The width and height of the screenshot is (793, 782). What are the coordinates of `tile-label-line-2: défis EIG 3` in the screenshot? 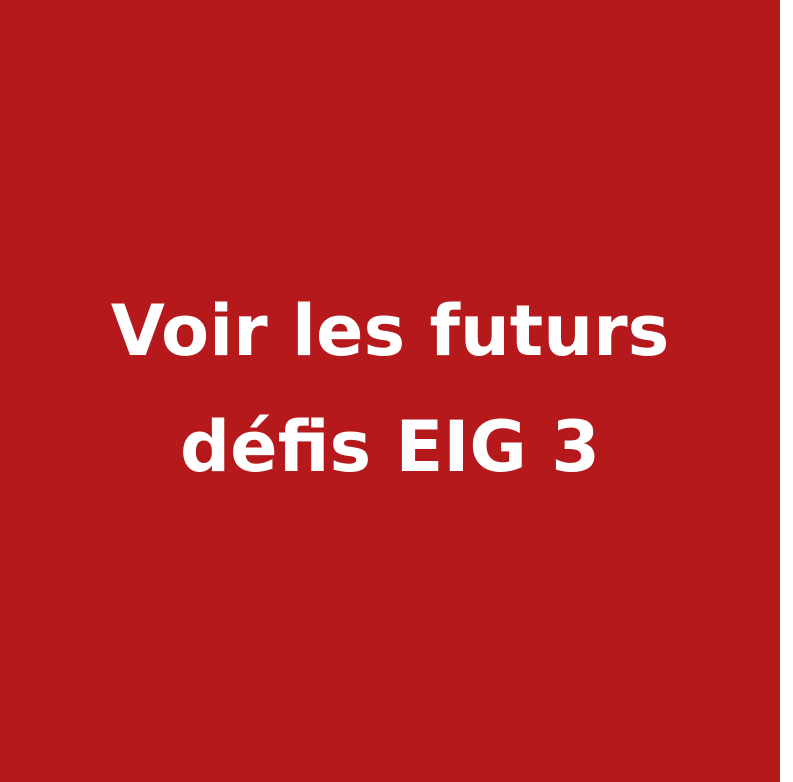 It's located at (390, 447).